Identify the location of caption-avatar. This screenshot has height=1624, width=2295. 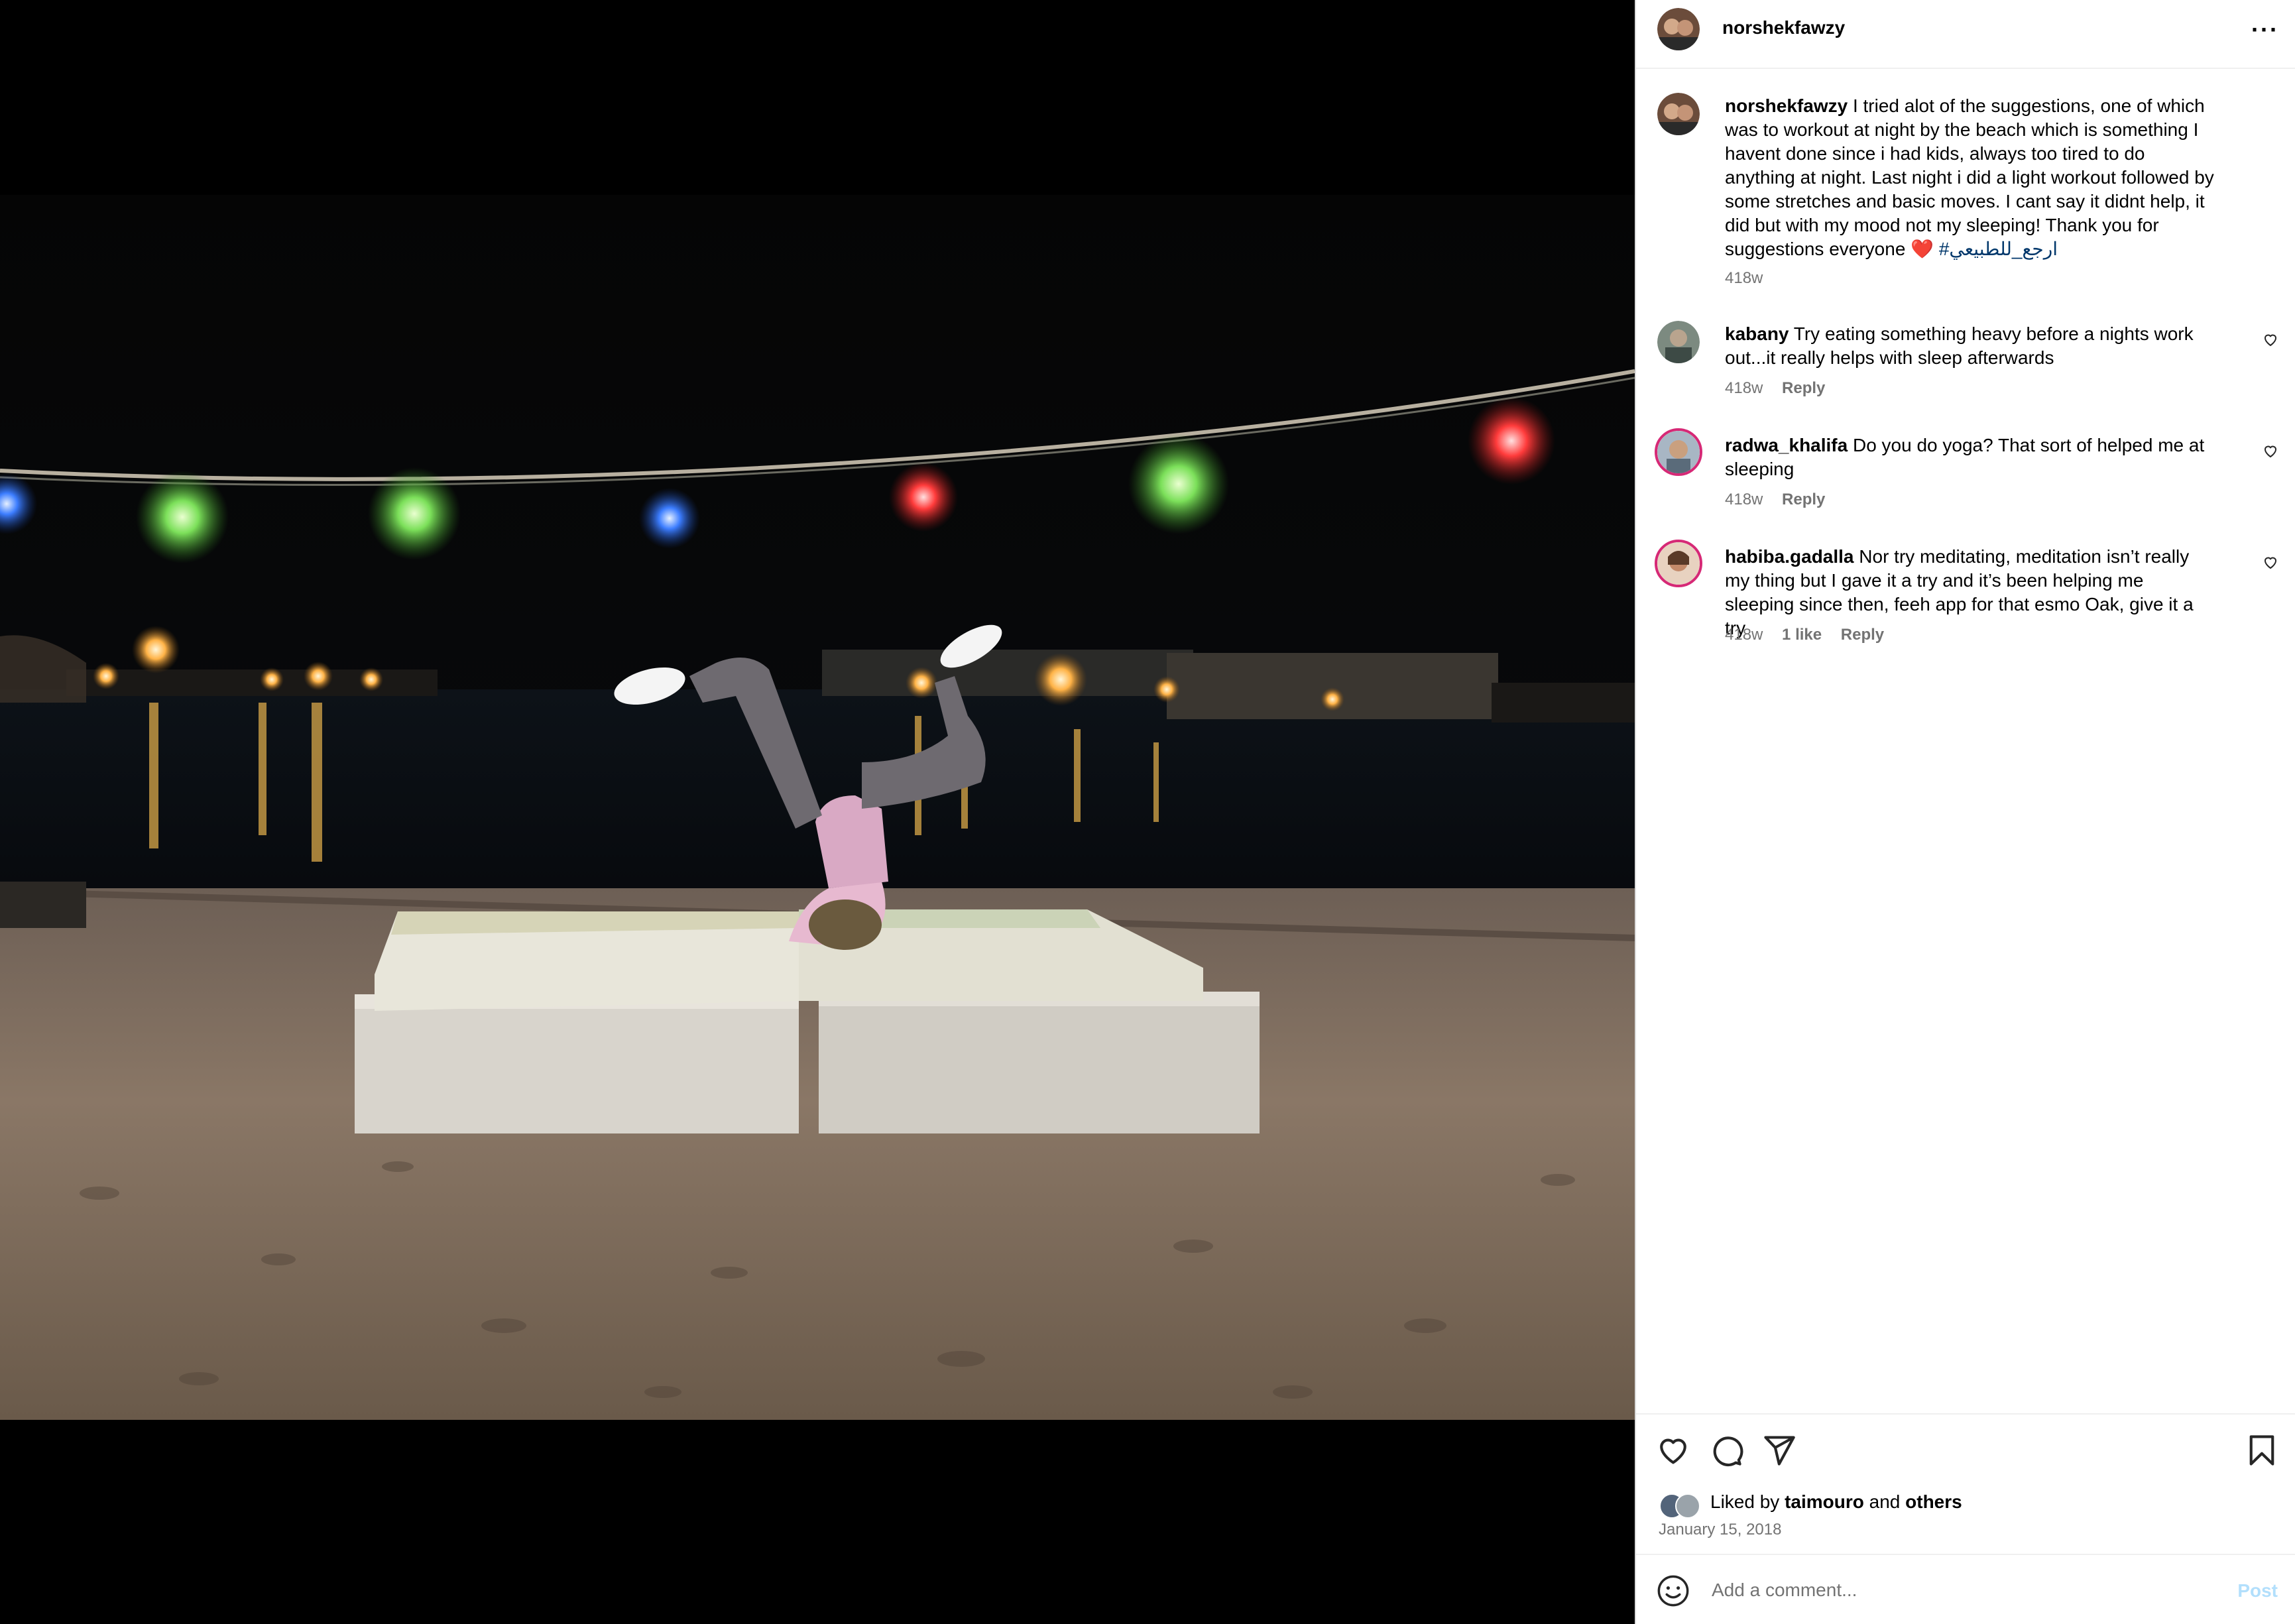
(1678, 114).